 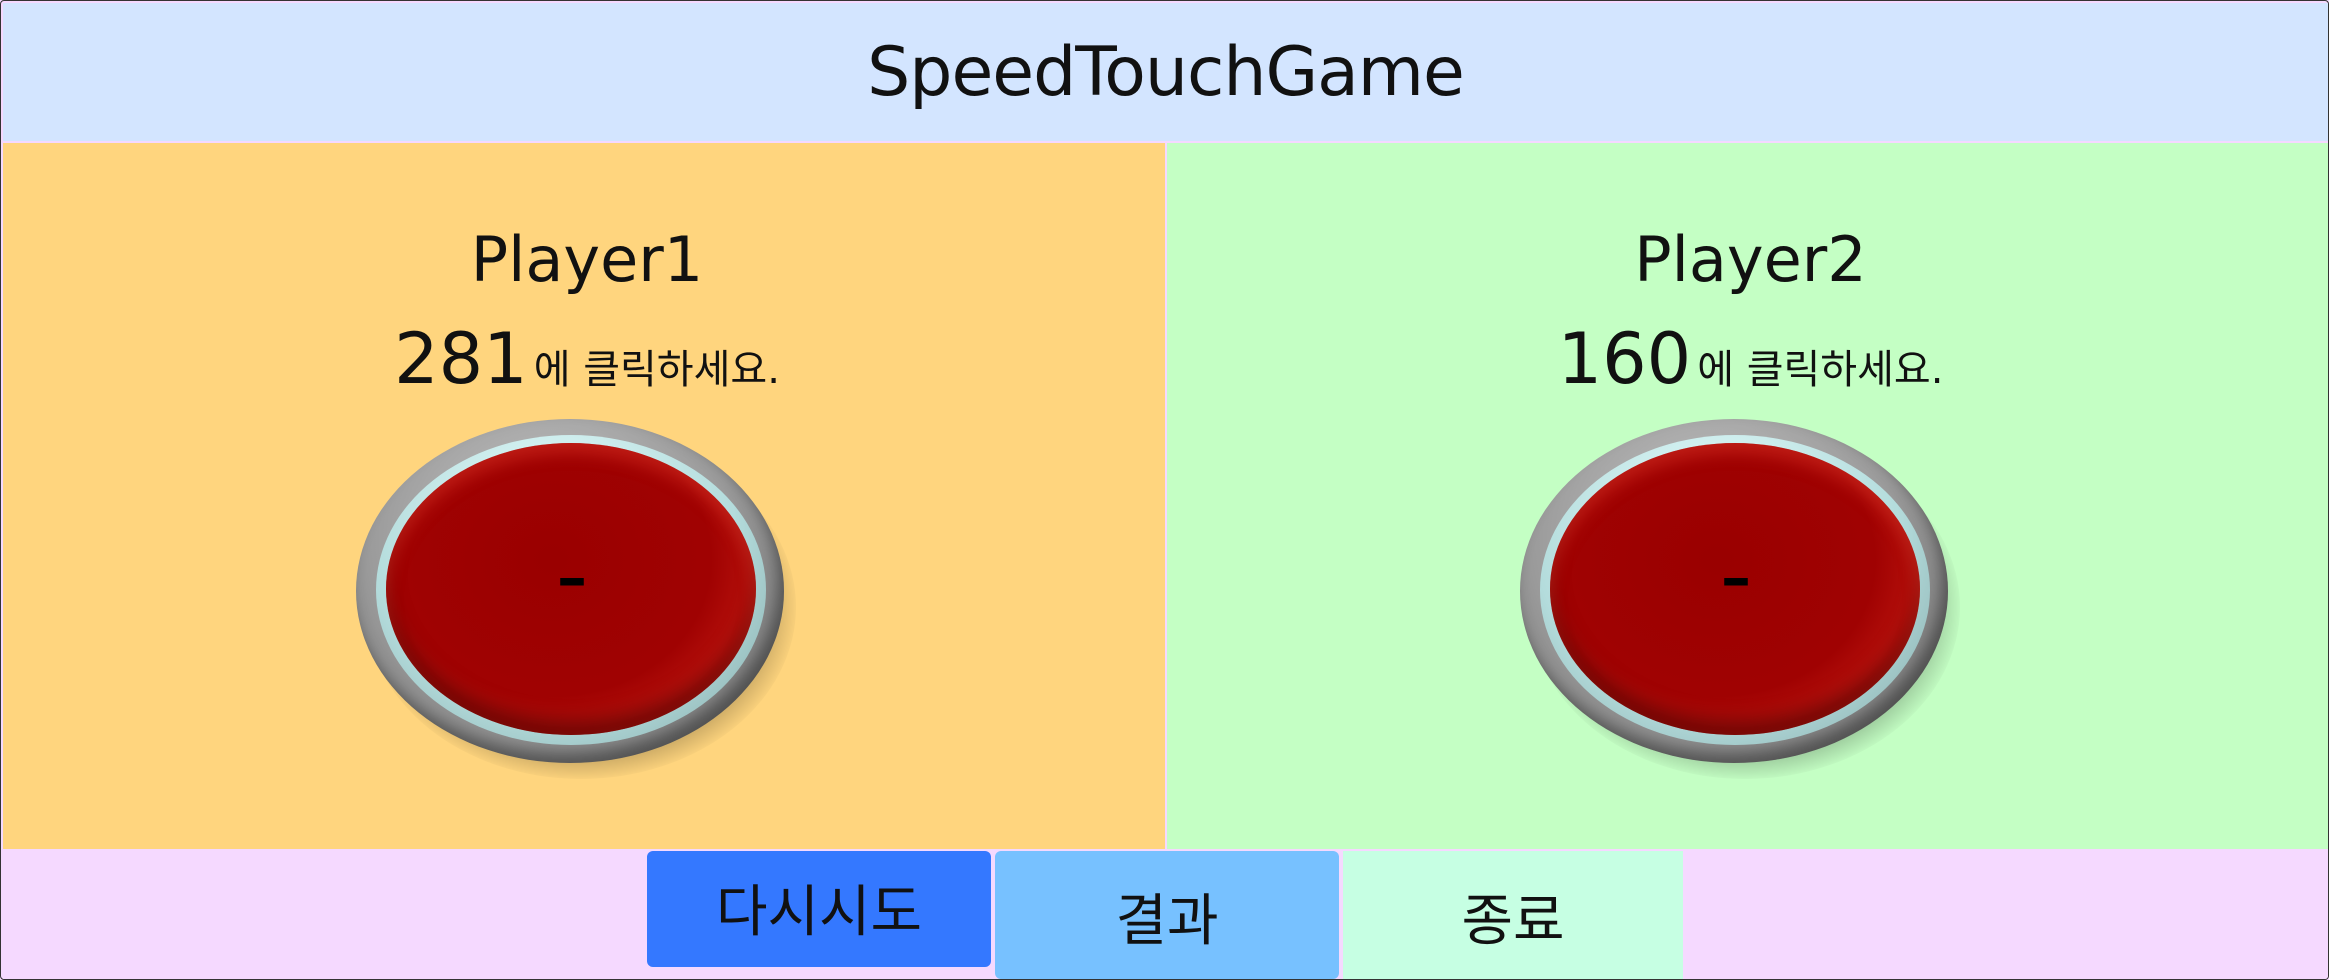 I want to click on player2-click-button: –, so click(x=1738, y=596).